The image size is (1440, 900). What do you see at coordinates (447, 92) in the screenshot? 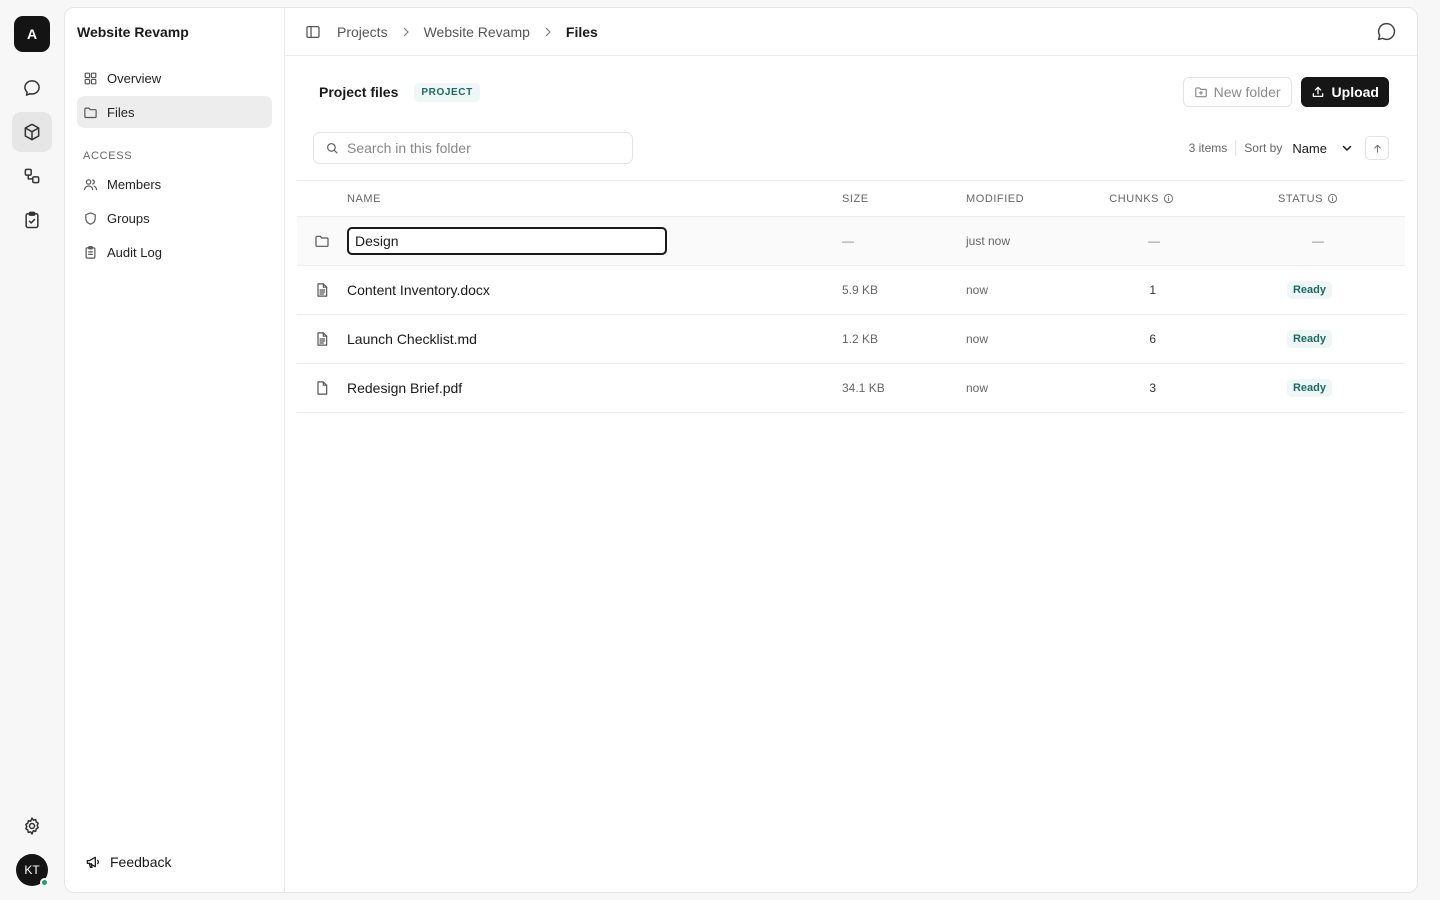
I see `scope-badge: PROJECT` at bounding box center [447, 92].